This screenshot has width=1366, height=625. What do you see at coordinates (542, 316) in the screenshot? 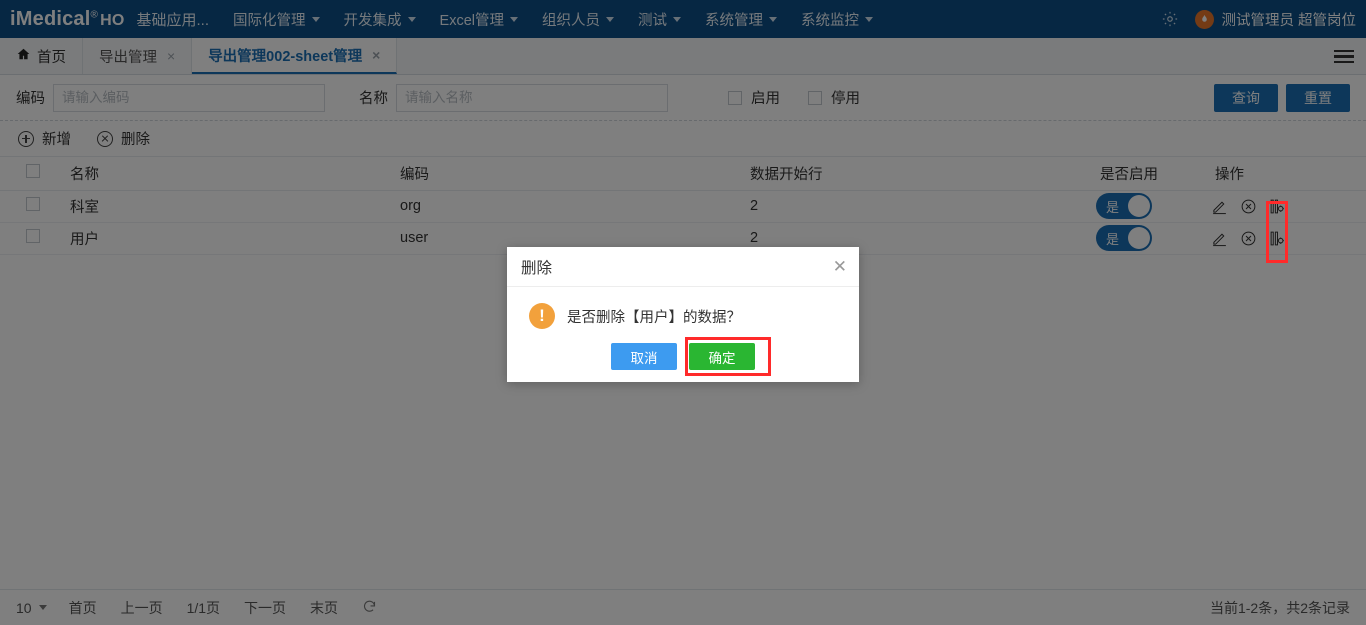
I see `warning-icon: !` at bounding box center [542, 316].